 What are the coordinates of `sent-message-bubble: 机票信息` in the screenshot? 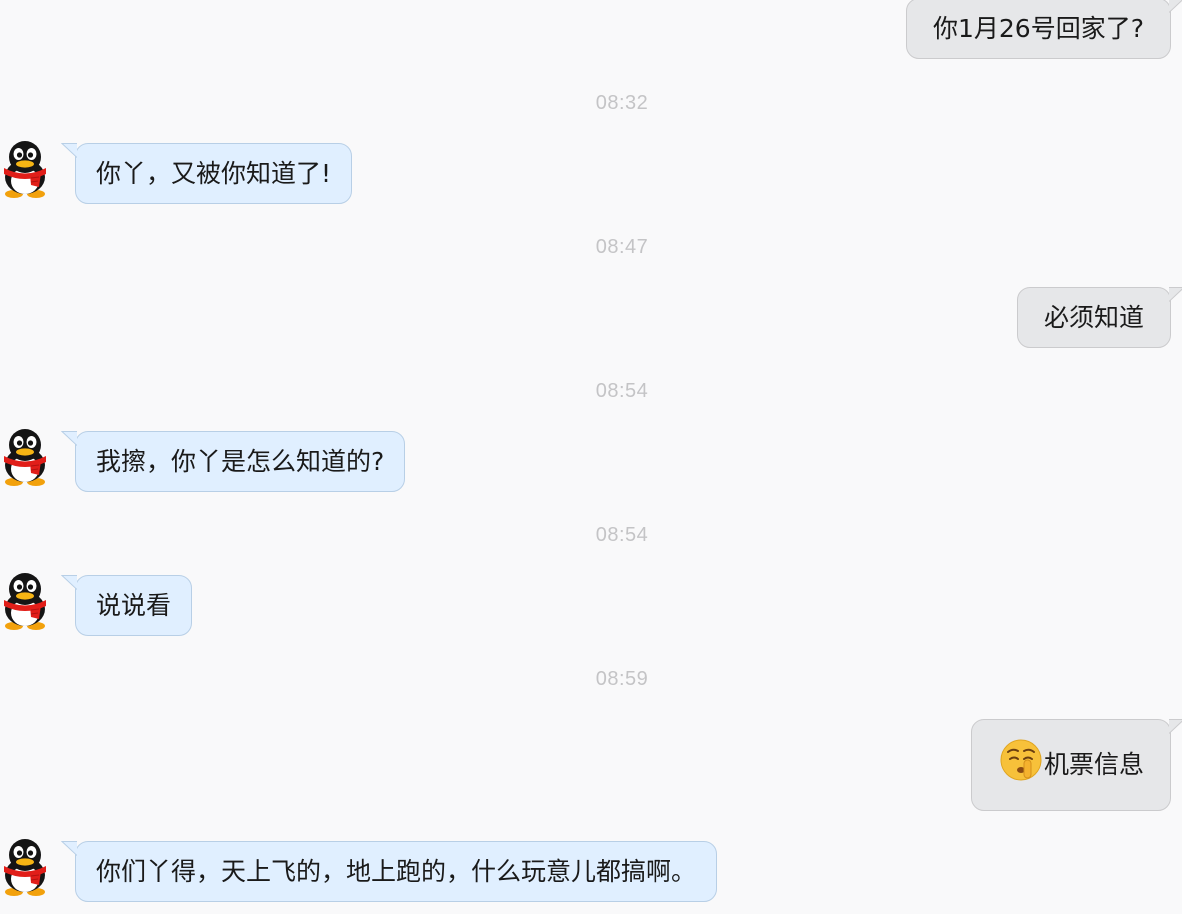 It's located at (1070, 765).